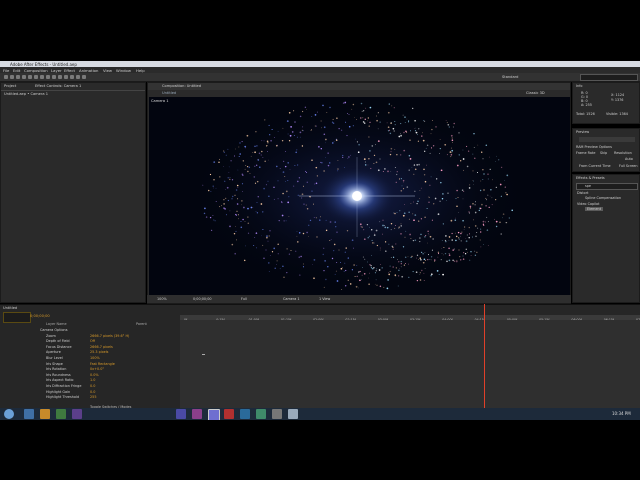  I want to click on rotate-tool-icon, so click(24, 77).